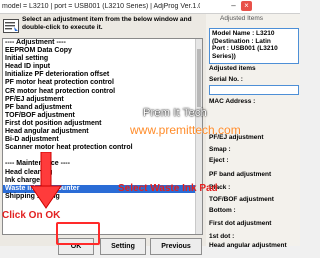 The width and height of the screenshot is (320, 258). What do you see at coordinates (102, 43) in the screenshot?
I see `list-item: ---- Adjustment ----` at bounding box center [102, 43].